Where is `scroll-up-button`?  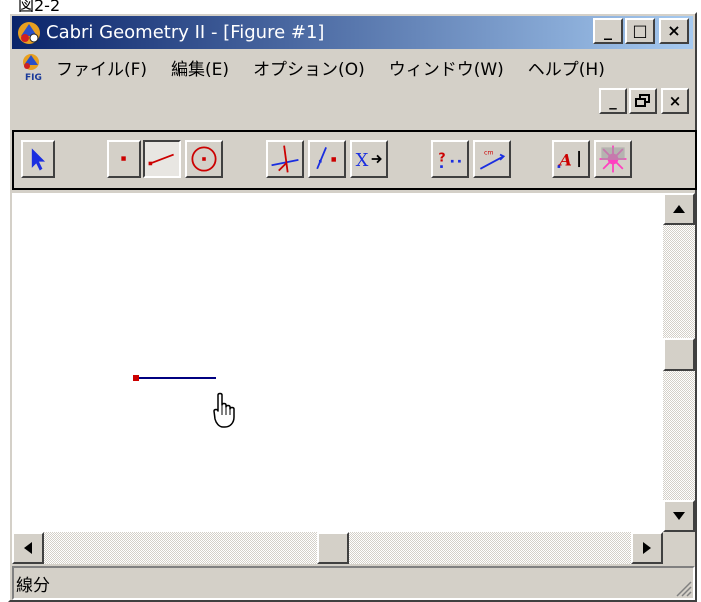 scroll-up-button is located at coordinates (679, 209).